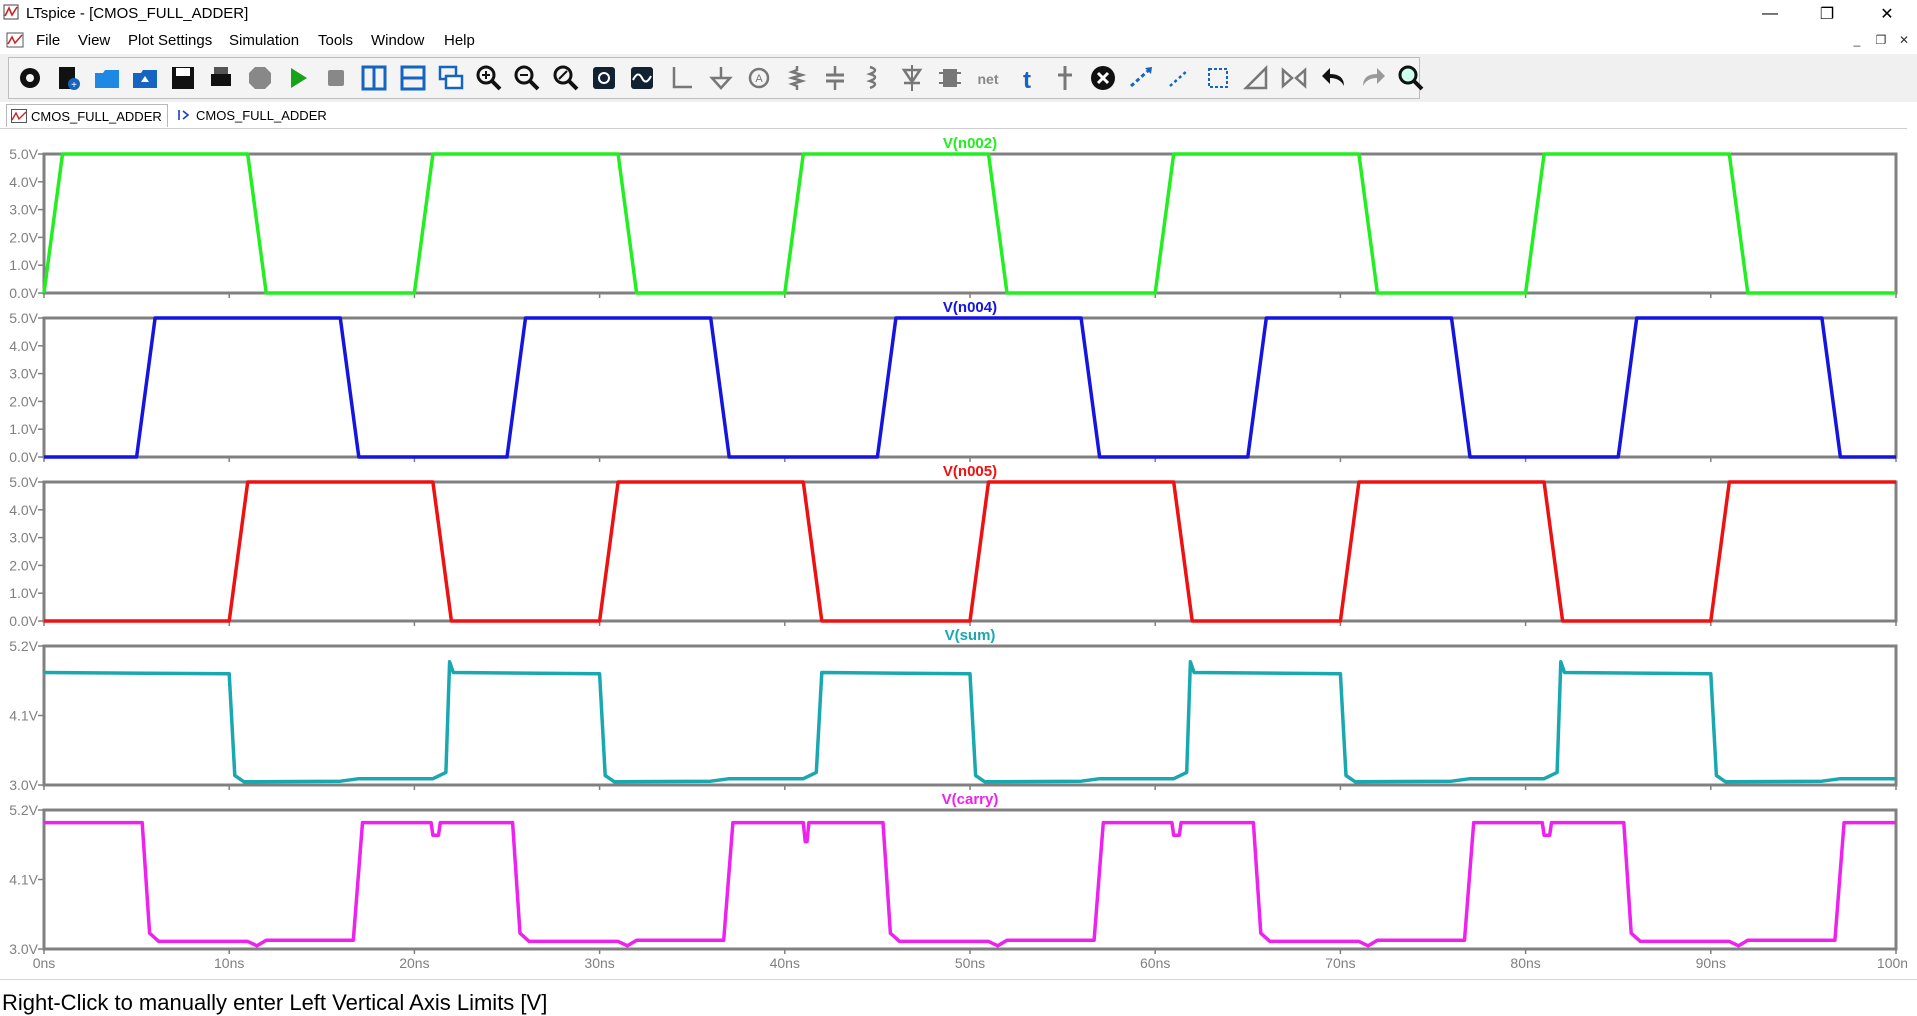 This screenshot has width=1917, height=1016. What do you see at coordinates (1155, 963) in the screenshot?
I see `x-tick-label: 60ns` at bounding box center [1155, 963].